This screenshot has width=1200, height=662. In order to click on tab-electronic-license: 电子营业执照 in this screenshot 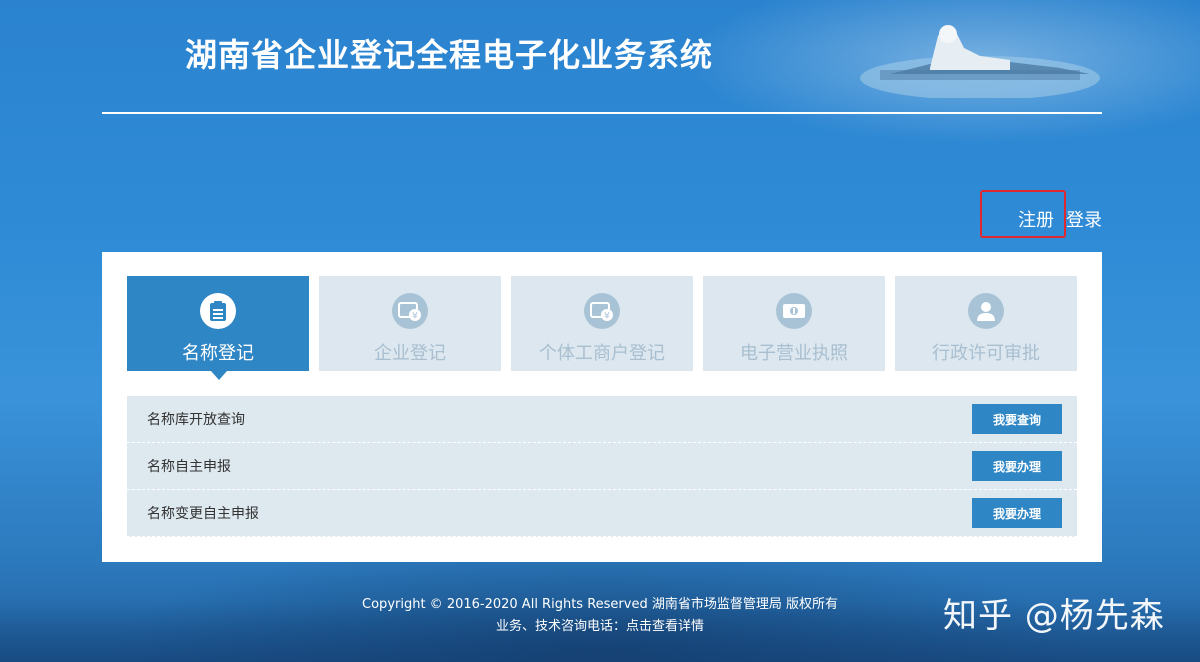, I will do `click(794, 323)`.